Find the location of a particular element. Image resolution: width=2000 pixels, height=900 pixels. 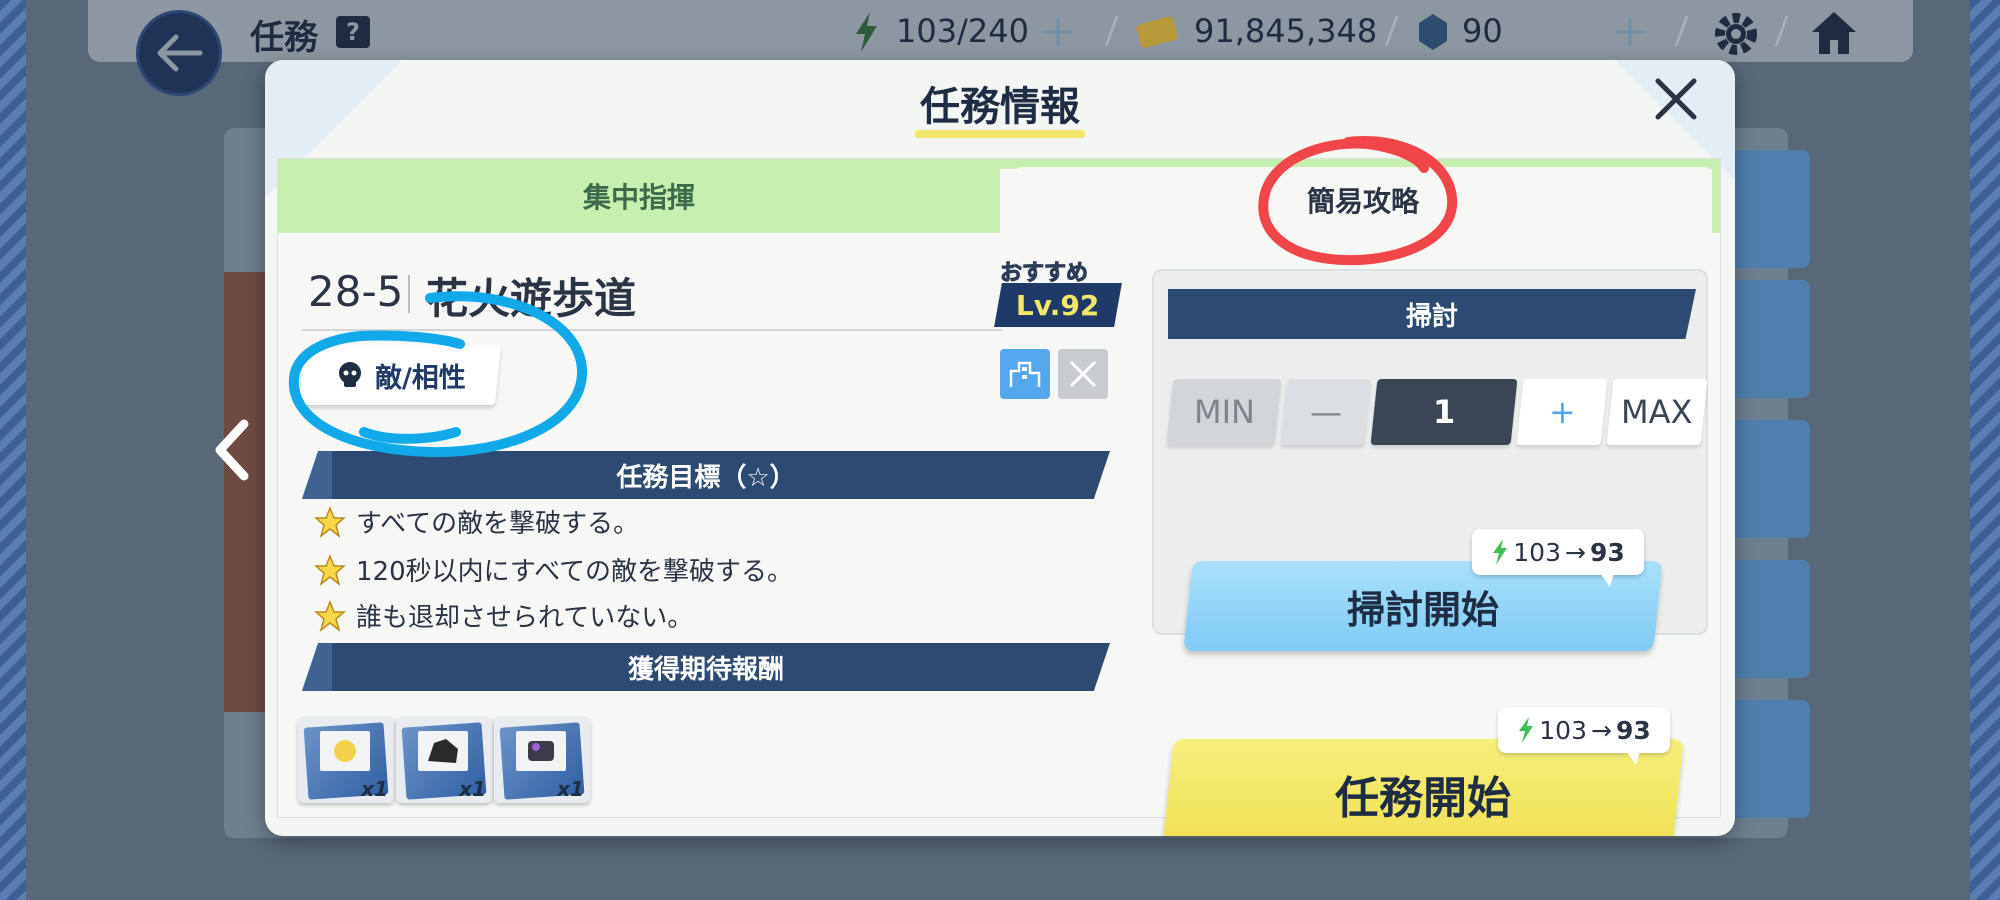

add-ap-icon is located at coordinates (1058, 32).